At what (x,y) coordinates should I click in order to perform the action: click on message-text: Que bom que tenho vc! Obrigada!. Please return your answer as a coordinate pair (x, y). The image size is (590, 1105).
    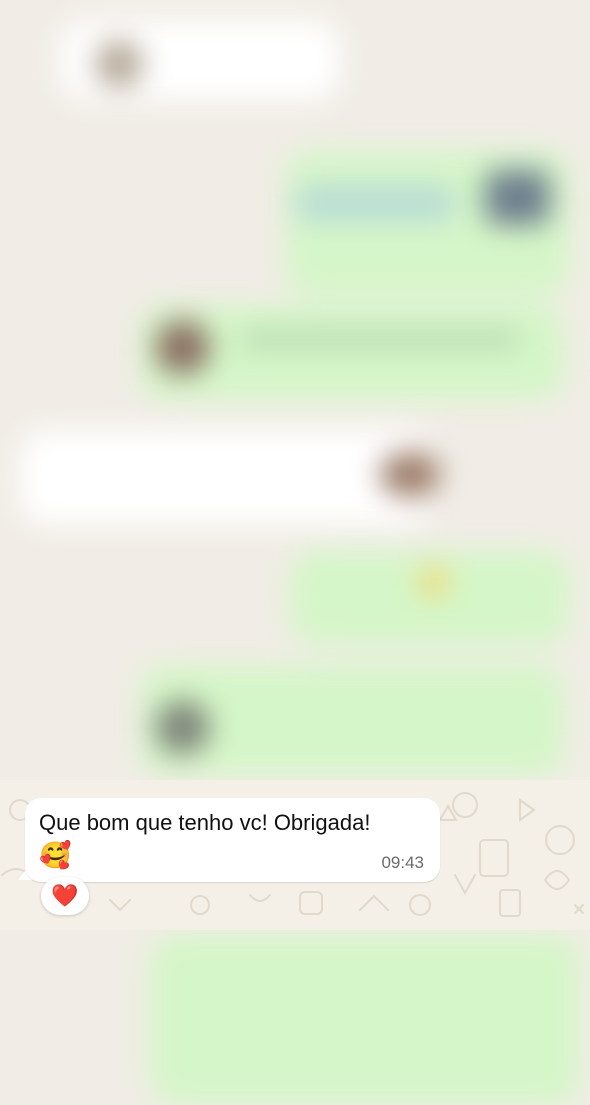
    Looking at the image, I should click on (205, 822).